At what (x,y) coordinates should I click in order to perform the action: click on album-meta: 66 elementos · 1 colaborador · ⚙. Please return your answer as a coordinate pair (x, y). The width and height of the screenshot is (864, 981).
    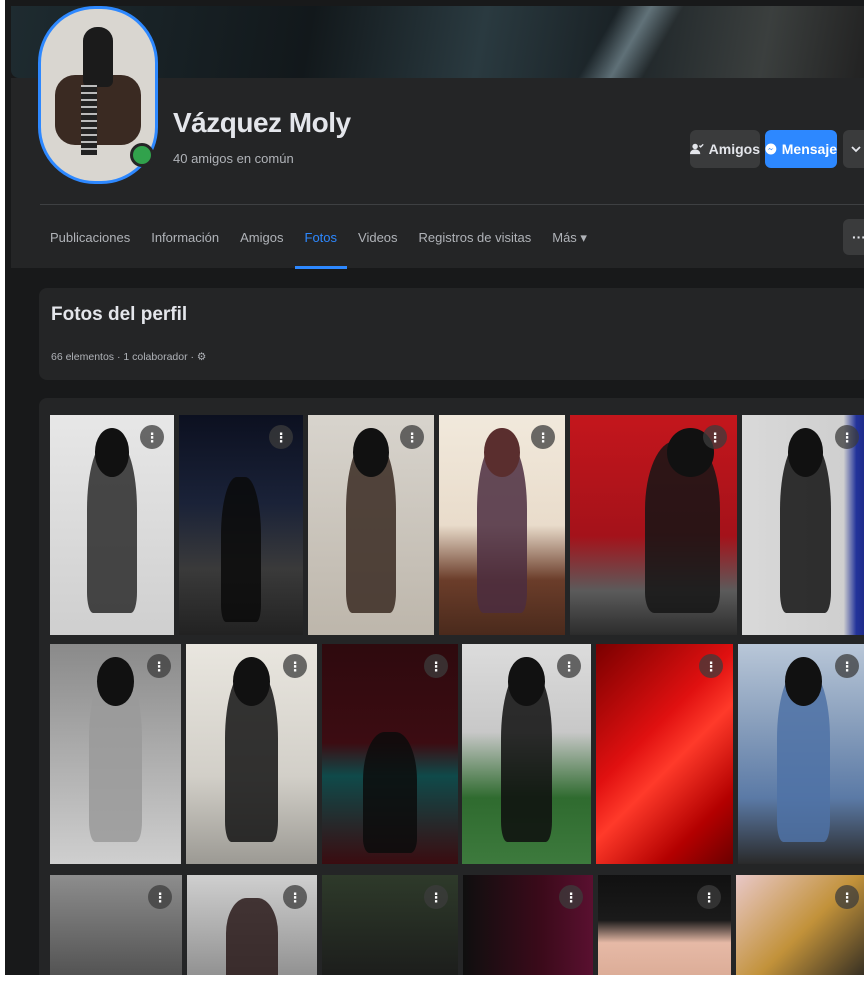
    Looking at the image, I should click on (128, 357).